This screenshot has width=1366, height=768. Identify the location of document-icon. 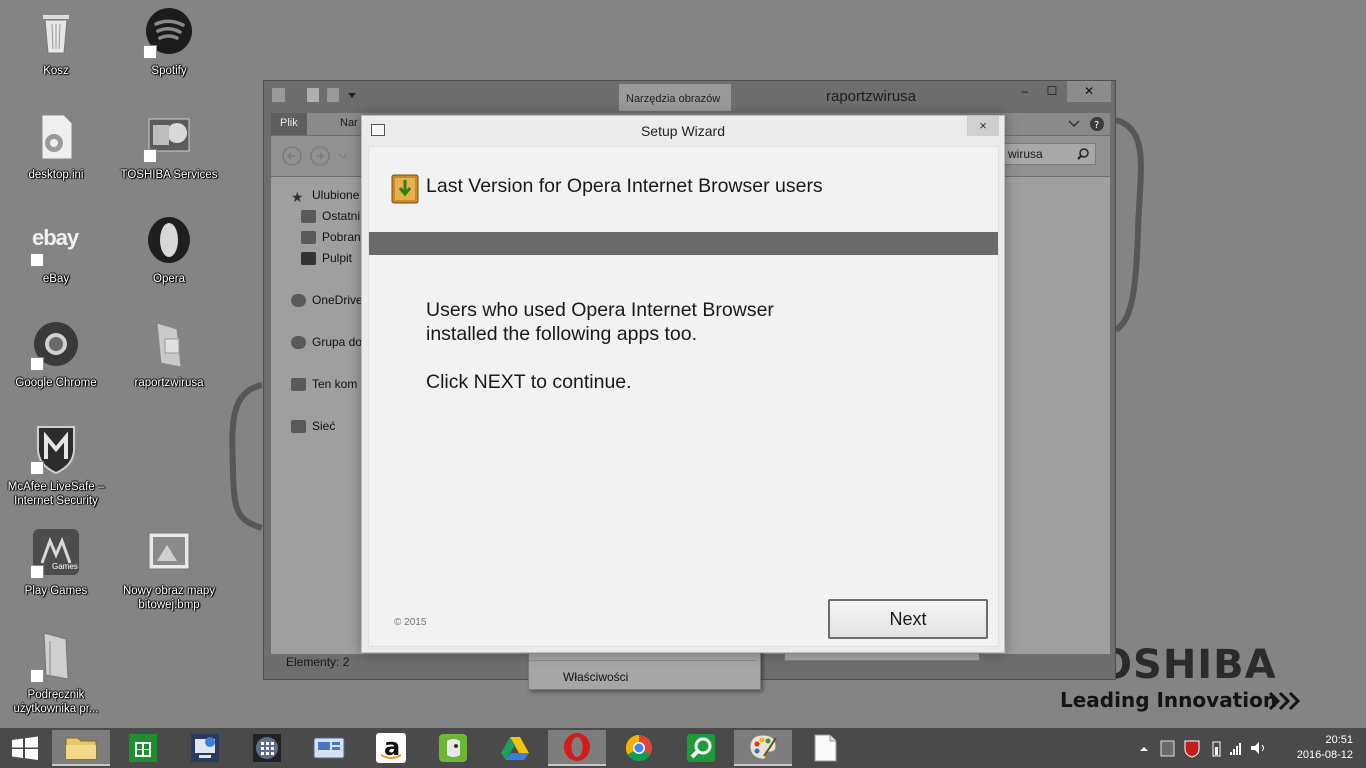
(825, 748).